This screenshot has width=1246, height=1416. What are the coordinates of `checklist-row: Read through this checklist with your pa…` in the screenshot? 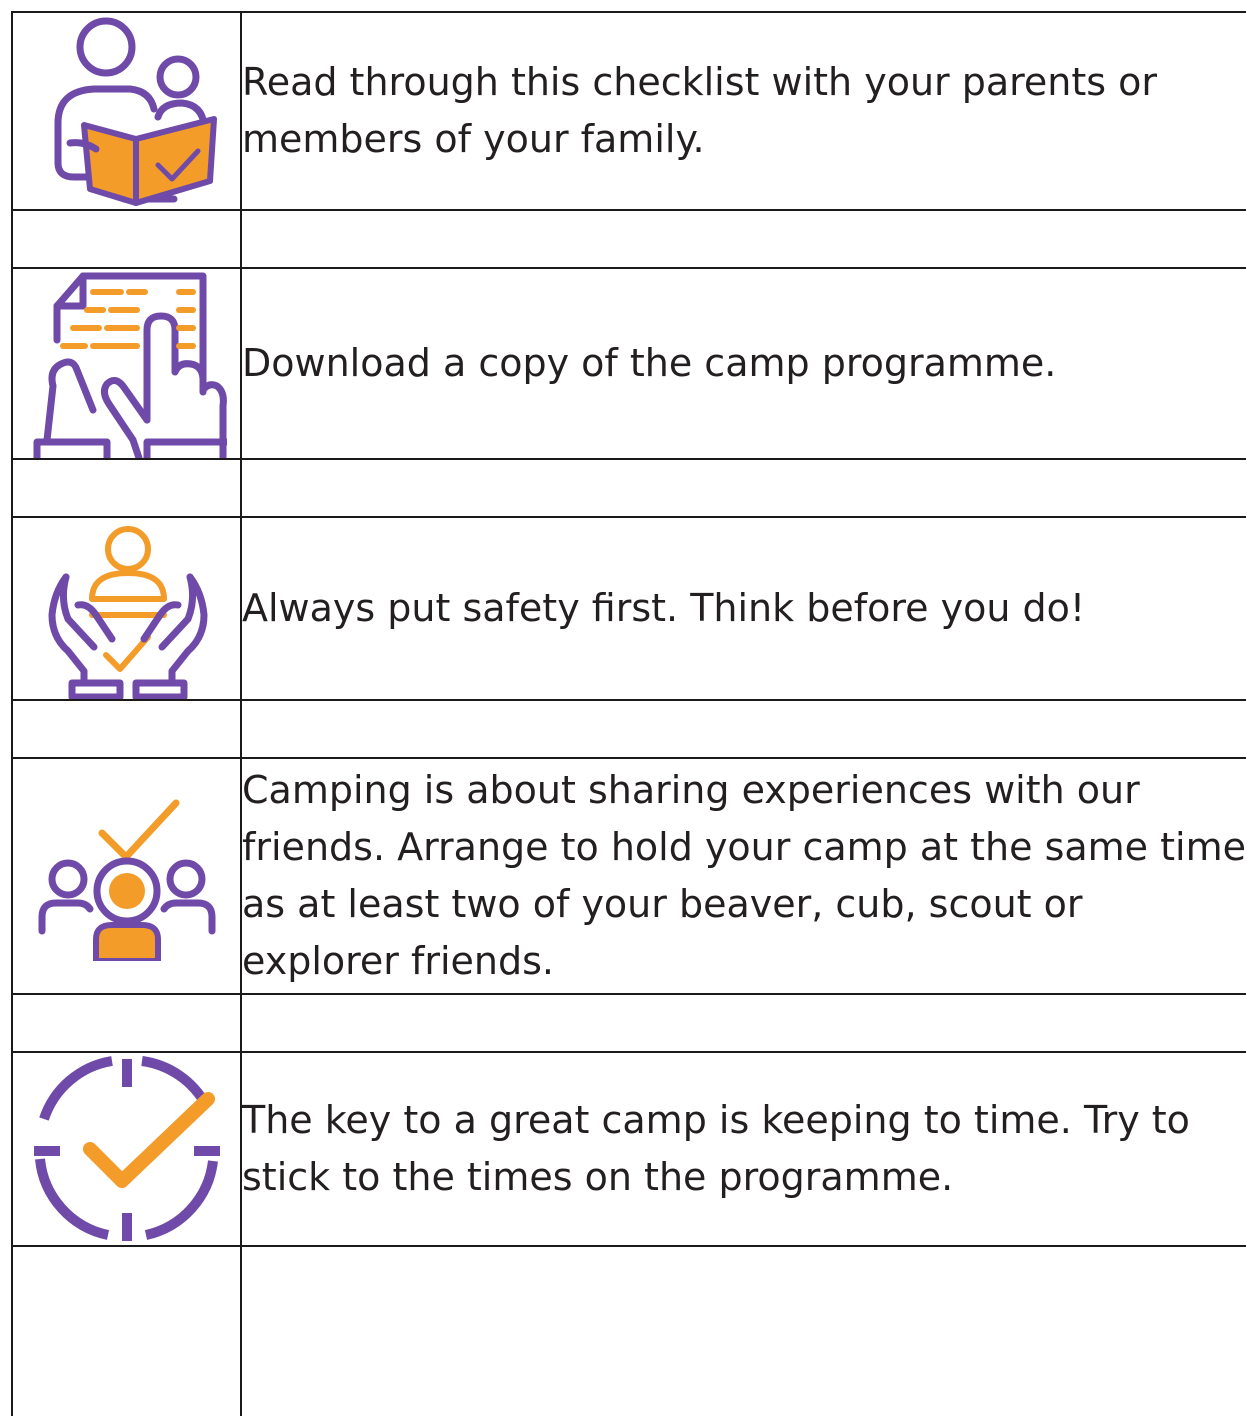 It's located at (628, 111).